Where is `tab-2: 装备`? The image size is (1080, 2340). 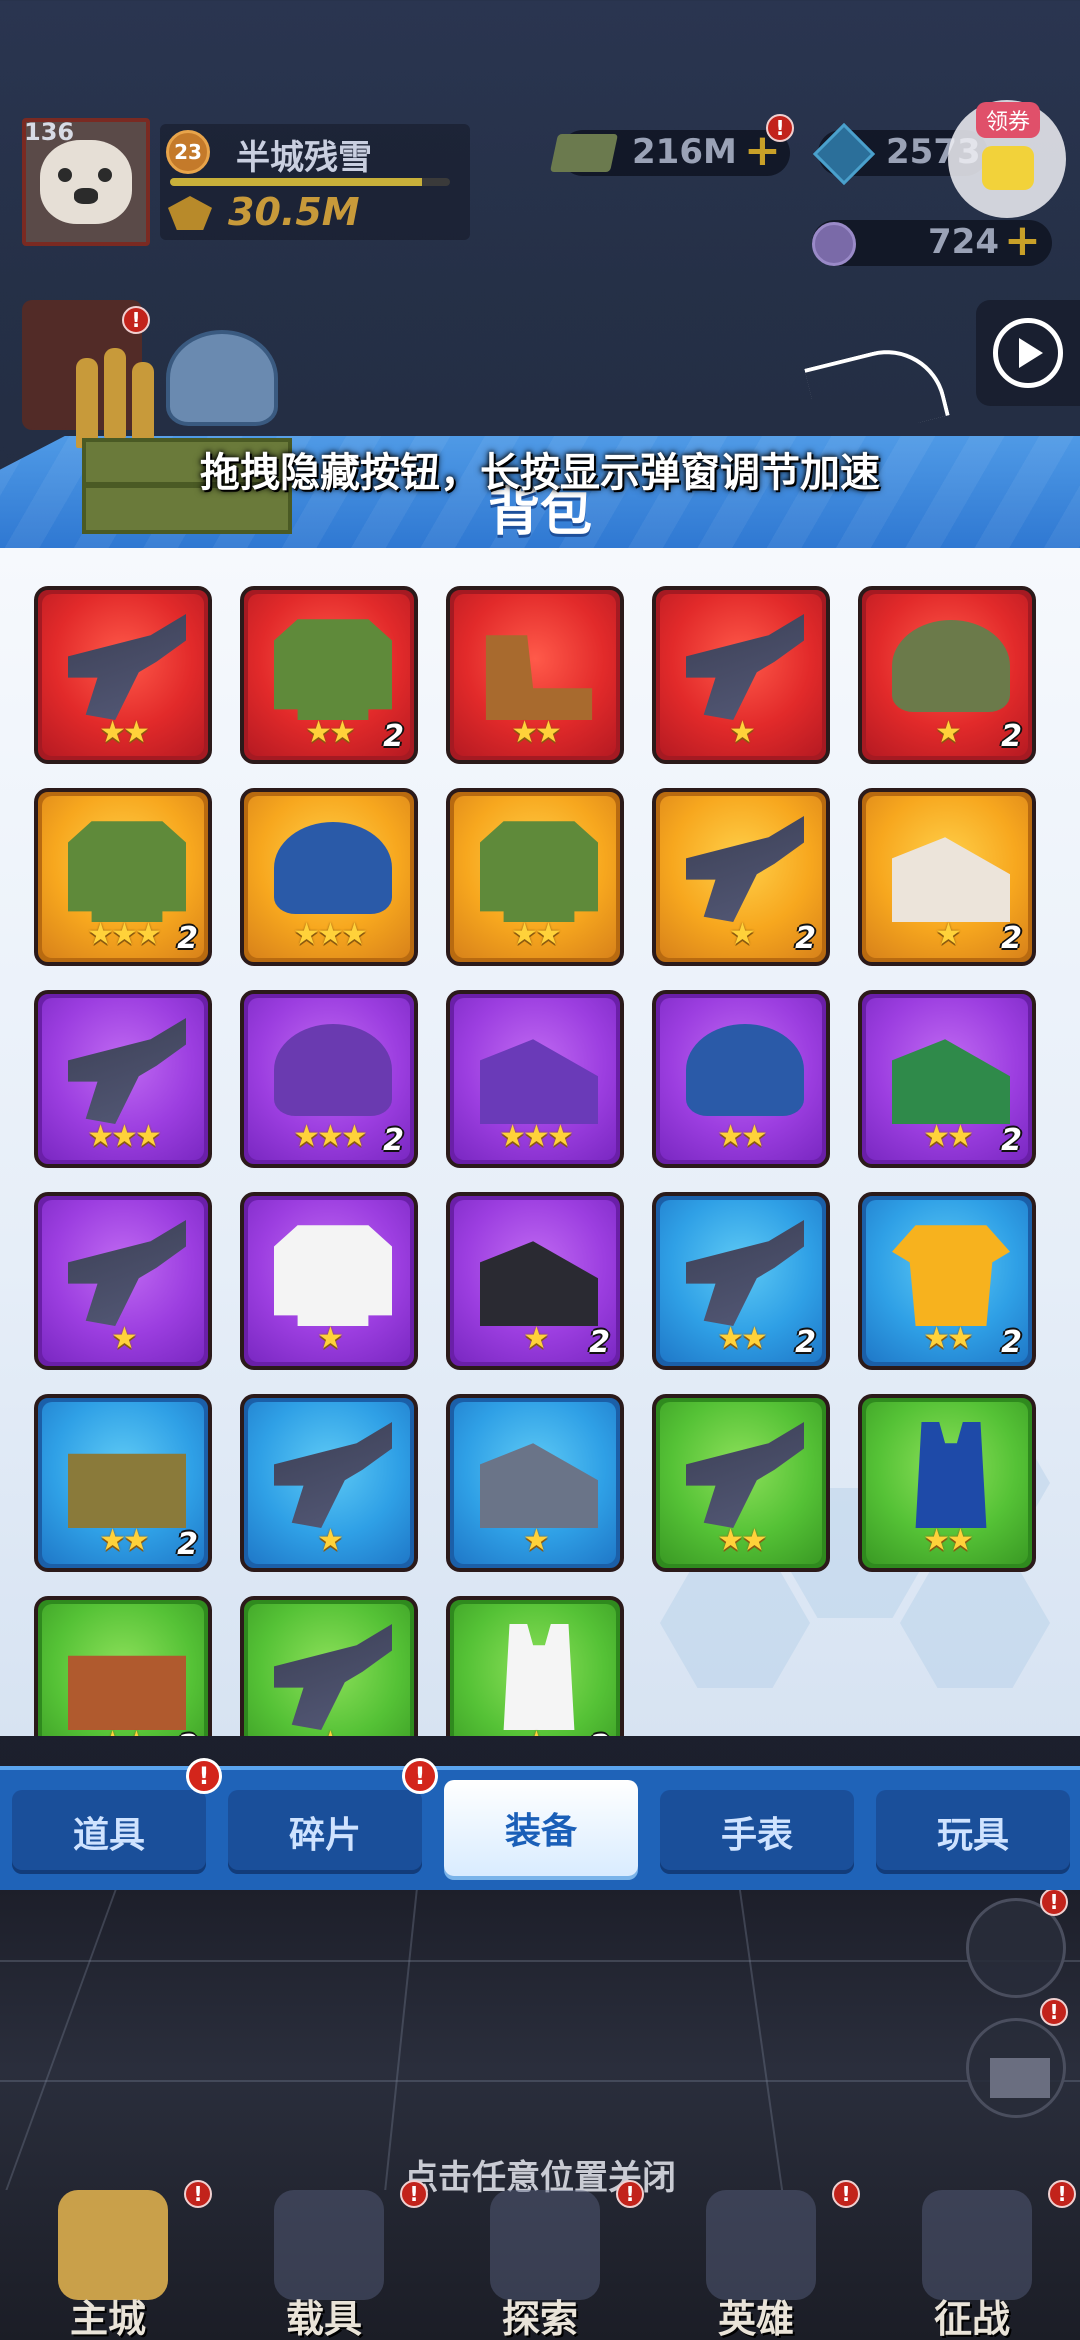
tab-2: 装备 is located at coordinates (541, 1828).